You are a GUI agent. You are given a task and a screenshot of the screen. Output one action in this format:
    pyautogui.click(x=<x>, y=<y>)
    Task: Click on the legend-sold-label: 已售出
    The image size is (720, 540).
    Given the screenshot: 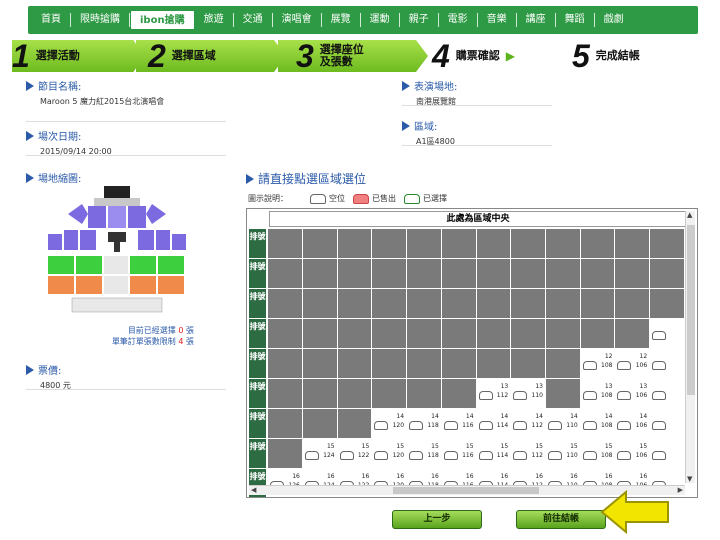 What is the action you would take?
    pyautogui.click(x=384, y=198)
    